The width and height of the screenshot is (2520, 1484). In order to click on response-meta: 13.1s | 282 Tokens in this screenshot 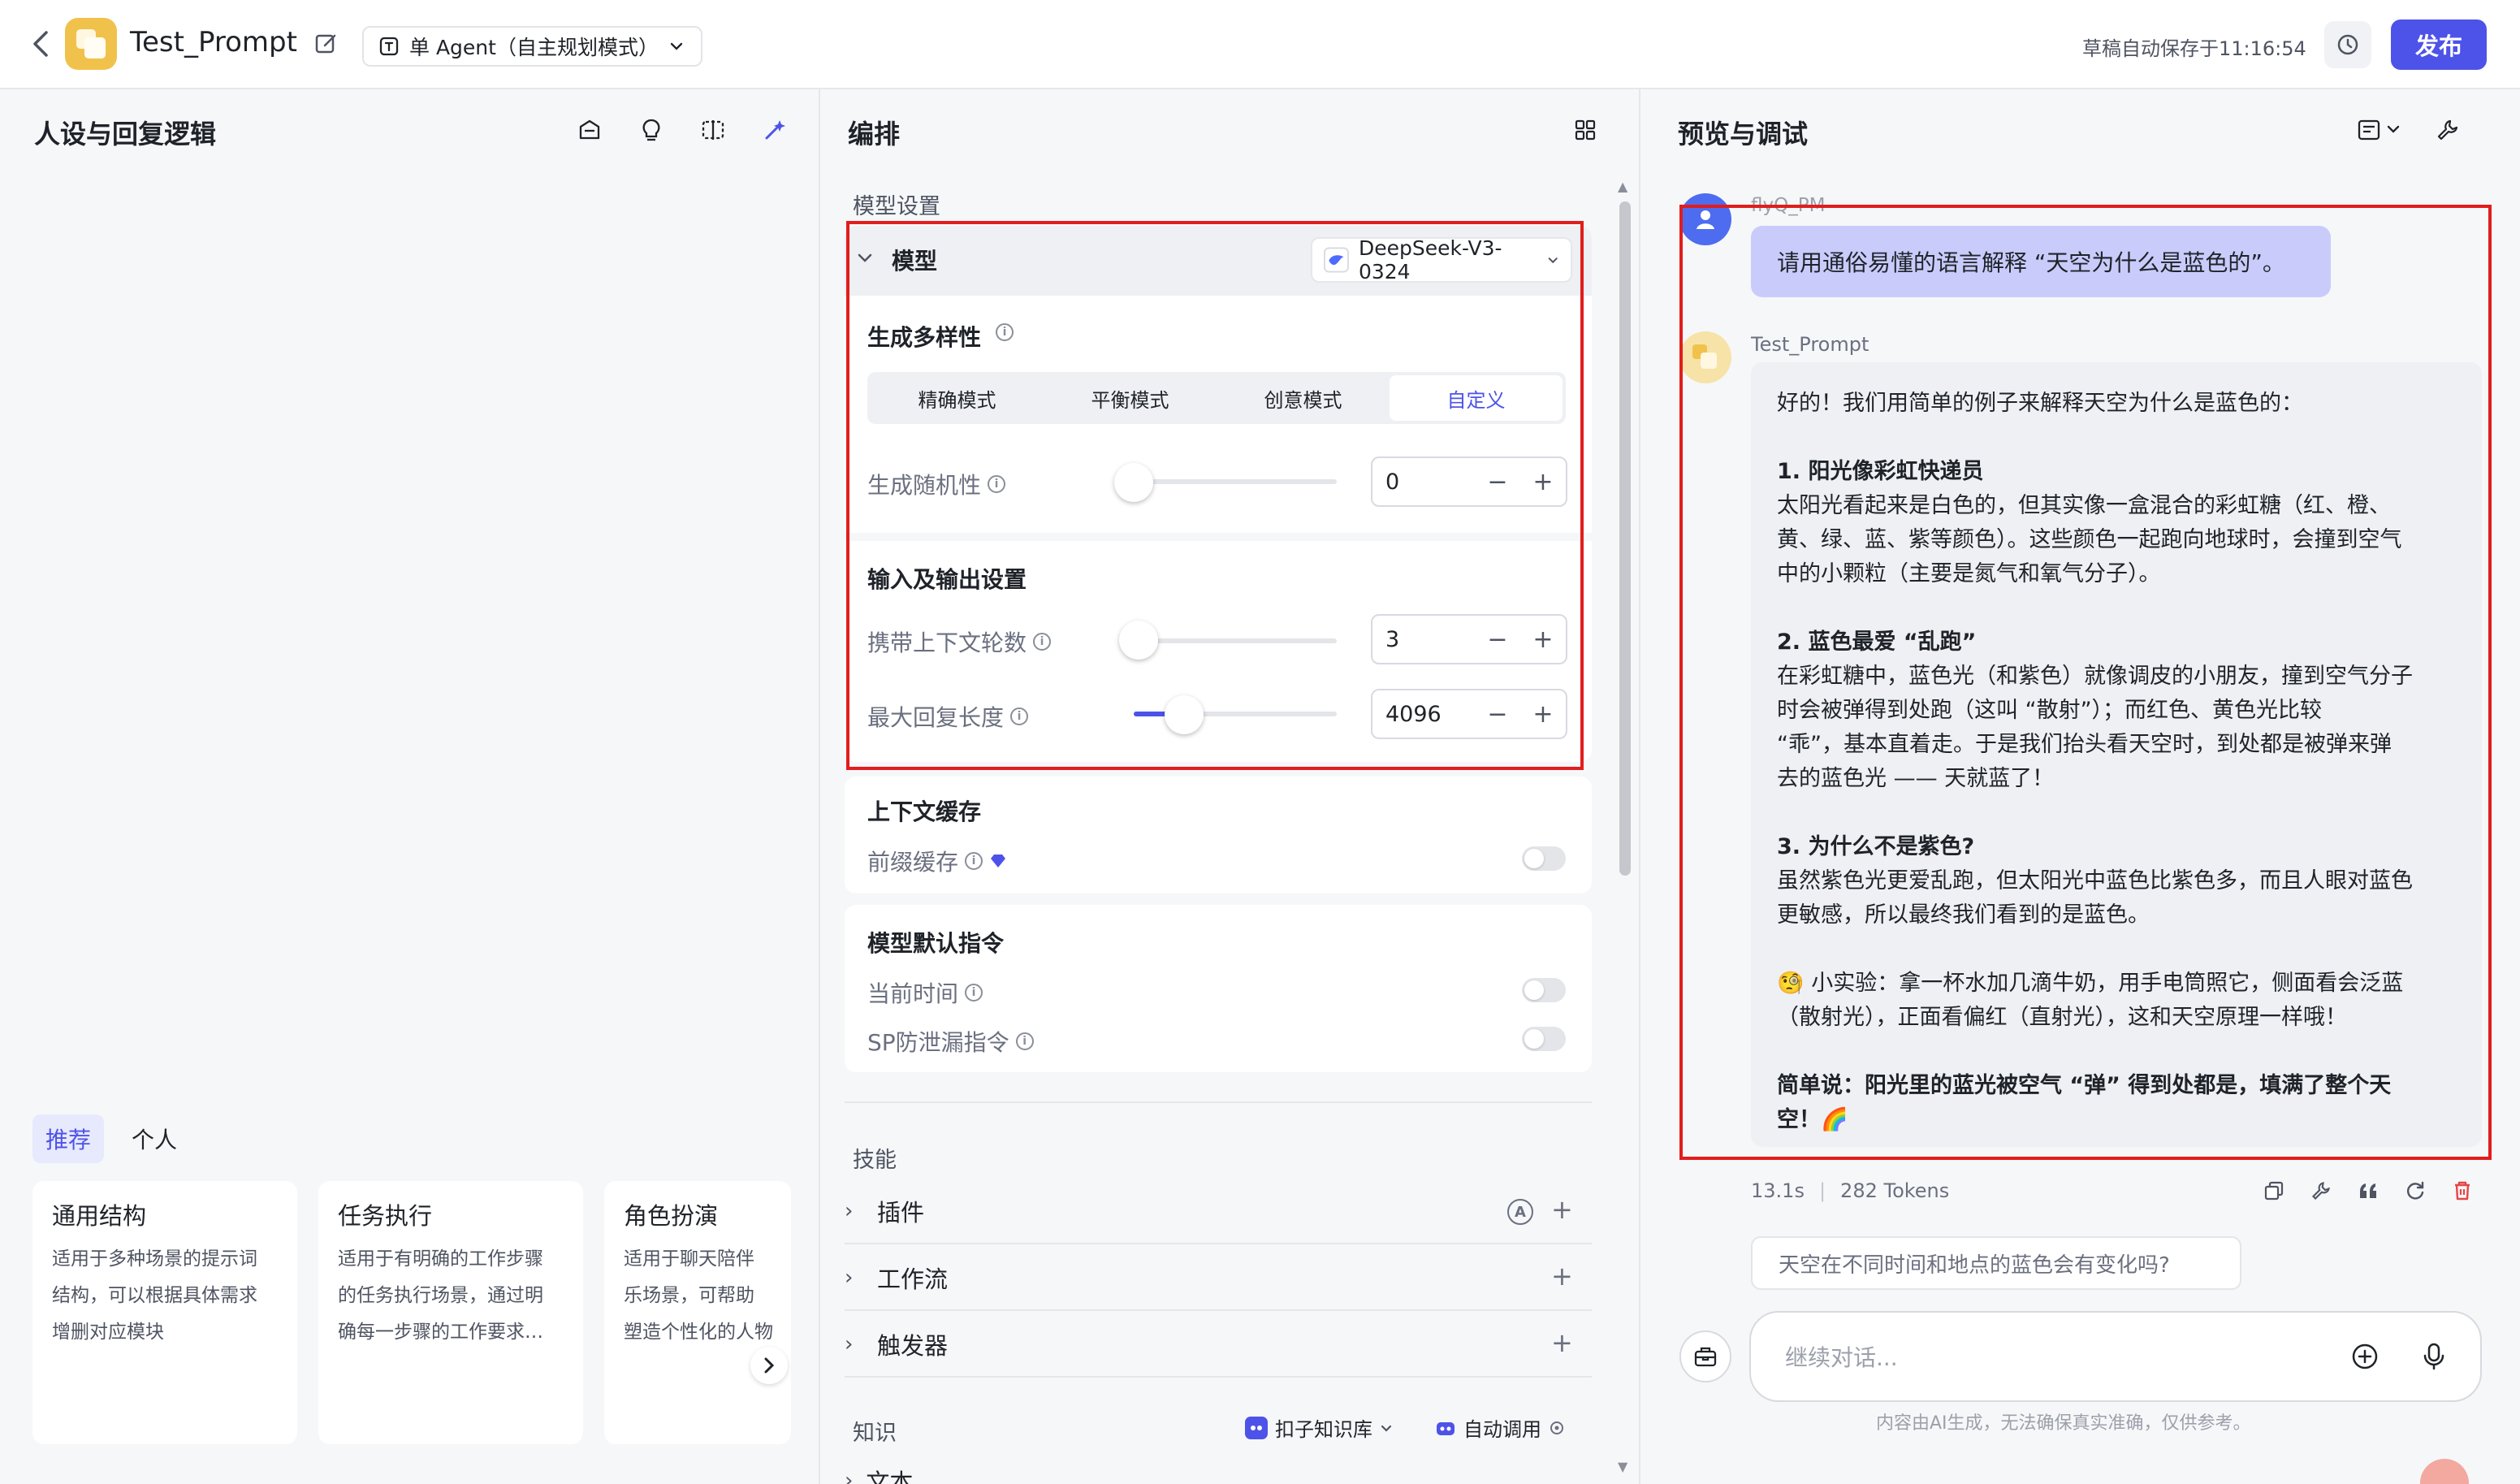, I will do `click(1850, 1190)`.